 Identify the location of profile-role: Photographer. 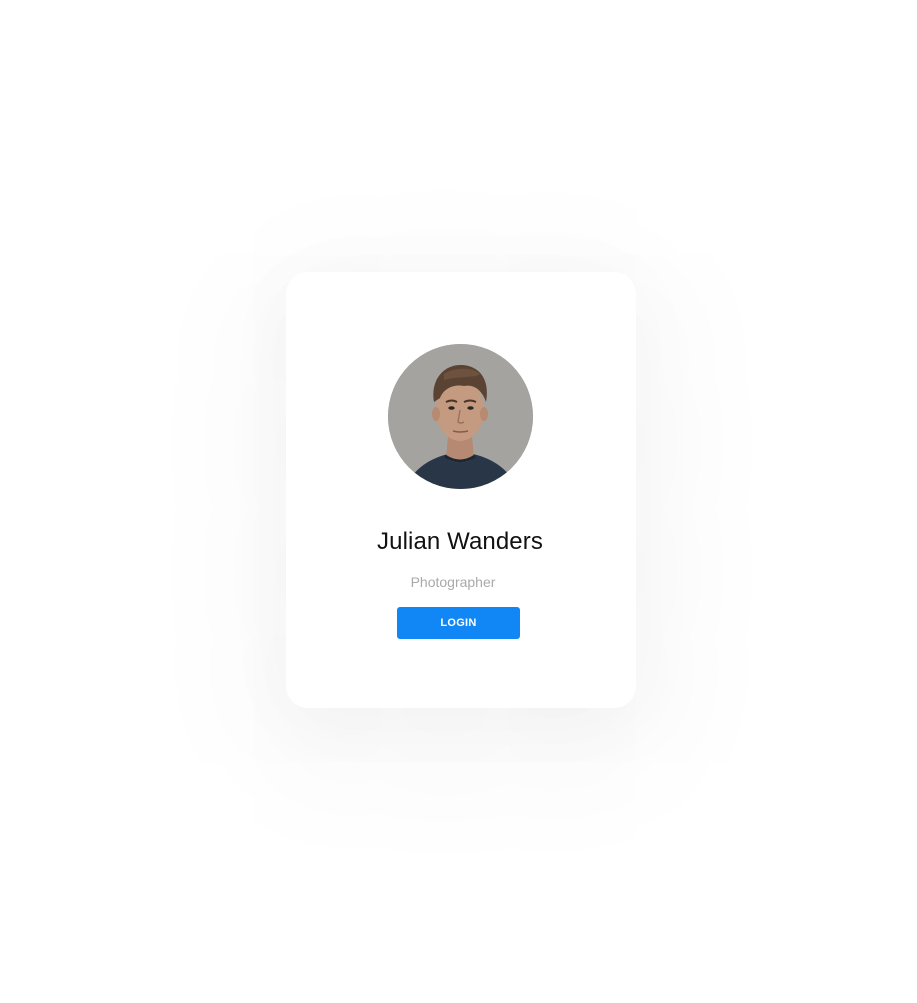
(453, 582).